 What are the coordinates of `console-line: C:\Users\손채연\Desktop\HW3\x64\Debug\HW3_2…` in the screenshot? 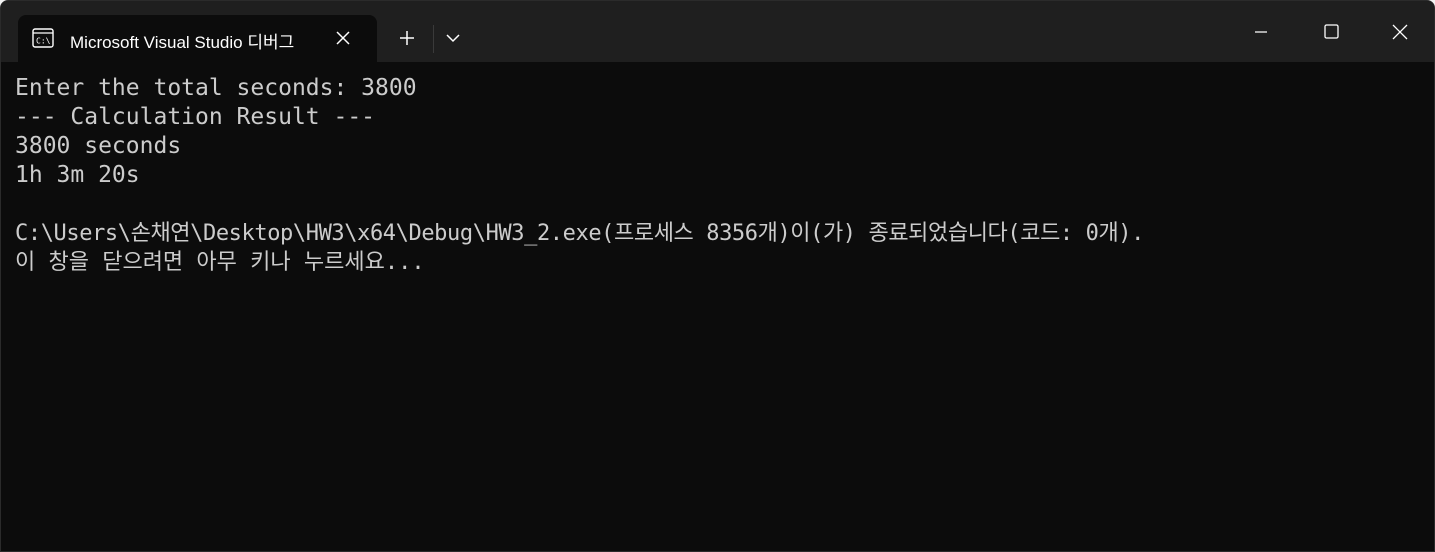 It's located at (579, 233).